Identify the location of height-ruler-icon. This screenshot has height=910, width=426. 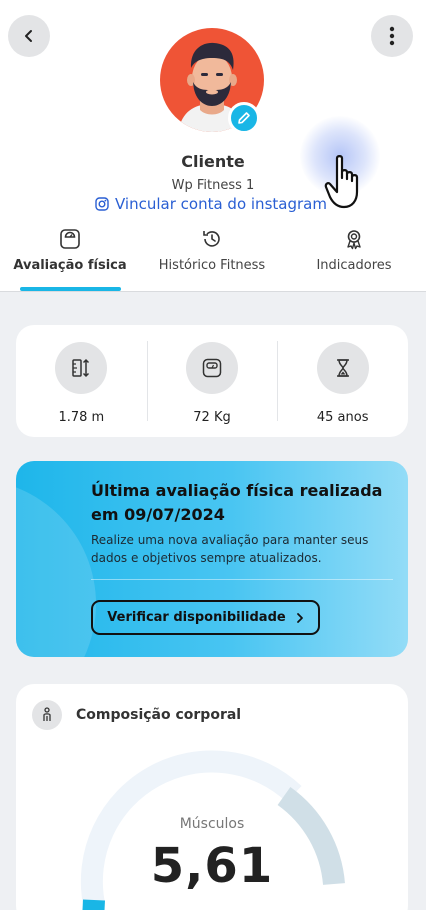
(81, 368).